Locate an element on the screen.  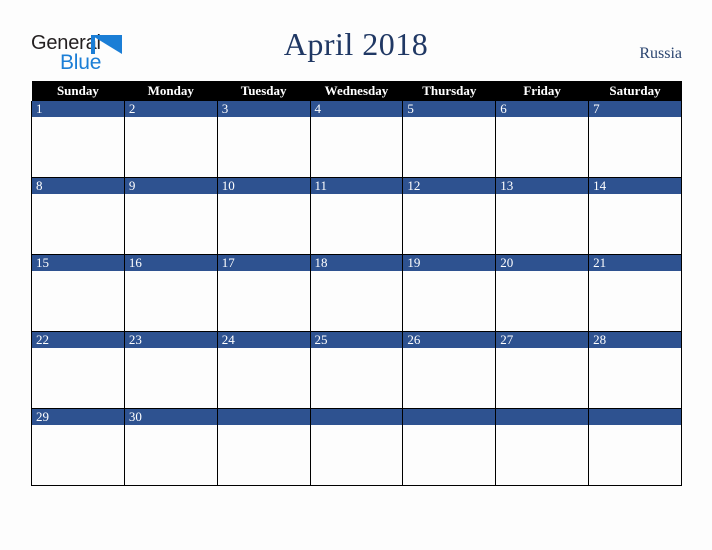
calendar-day-cell: 3 is located at coordinates (263, 139).